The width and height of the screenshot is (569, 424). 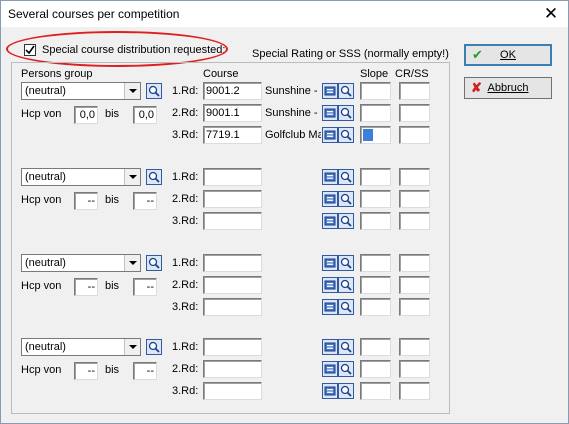 I want to click on title-bar: Several courses per competition ✕, so click(x=284, y=14).